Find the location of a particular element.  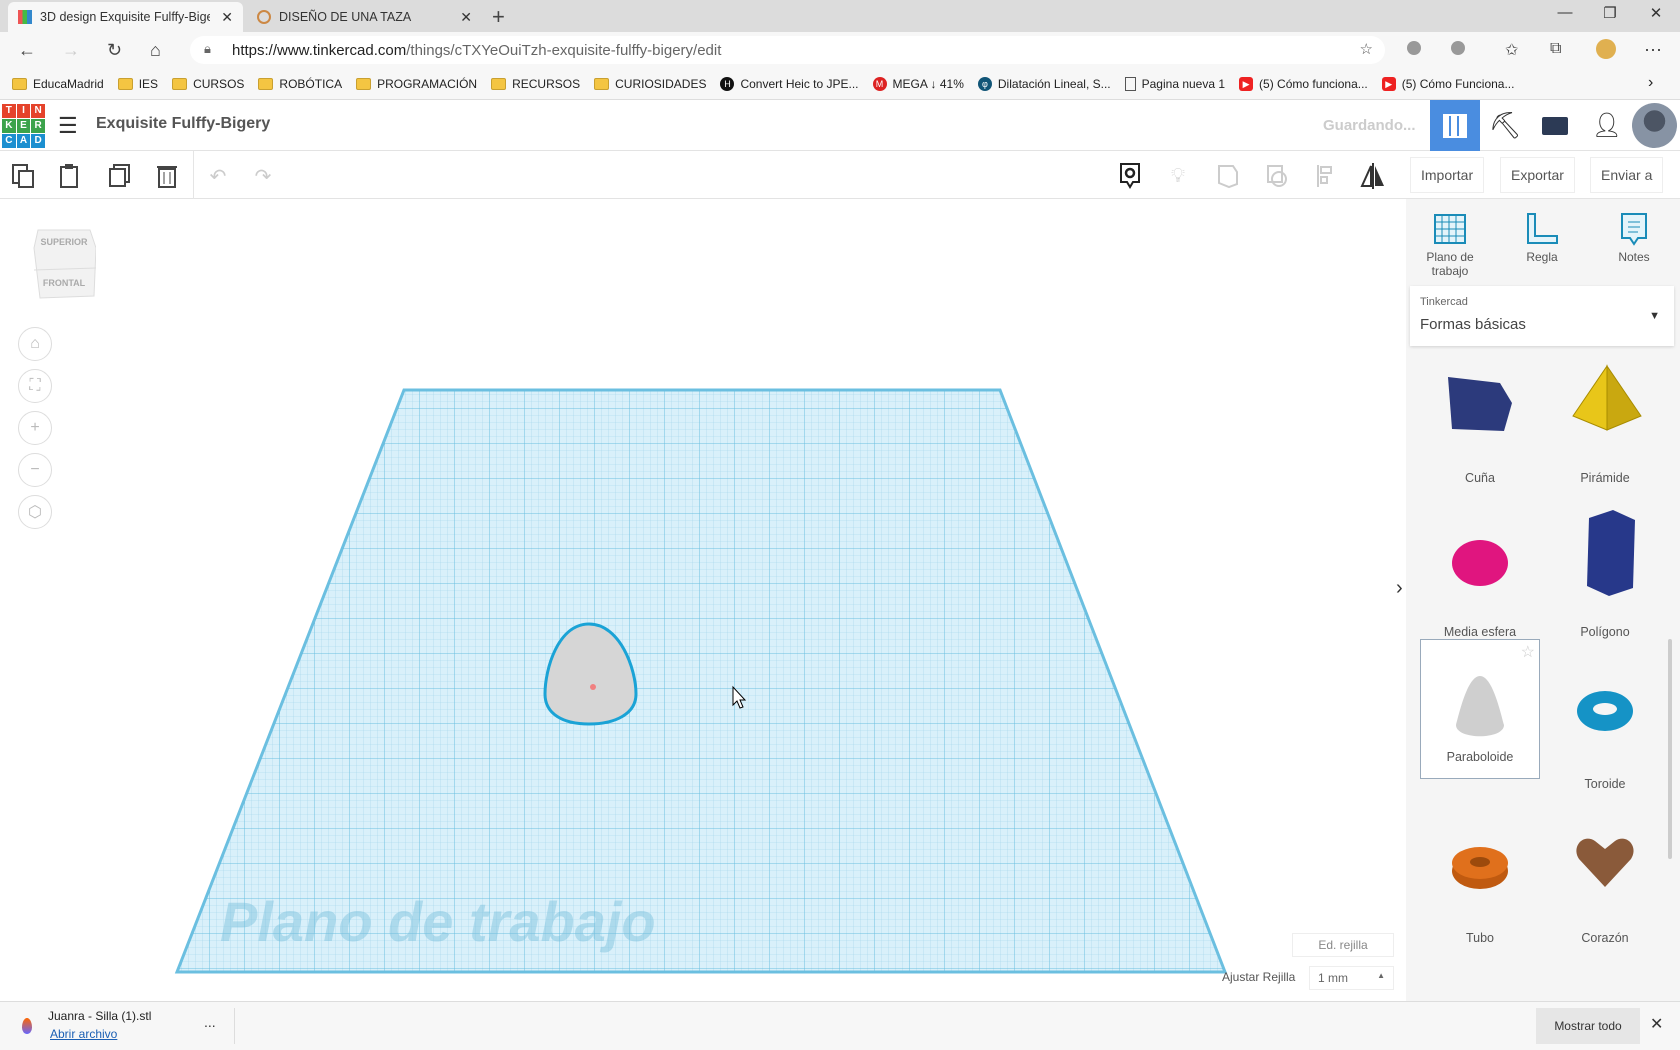

favorite-star-icon: ☆ is located at coordinates (1528, 652).